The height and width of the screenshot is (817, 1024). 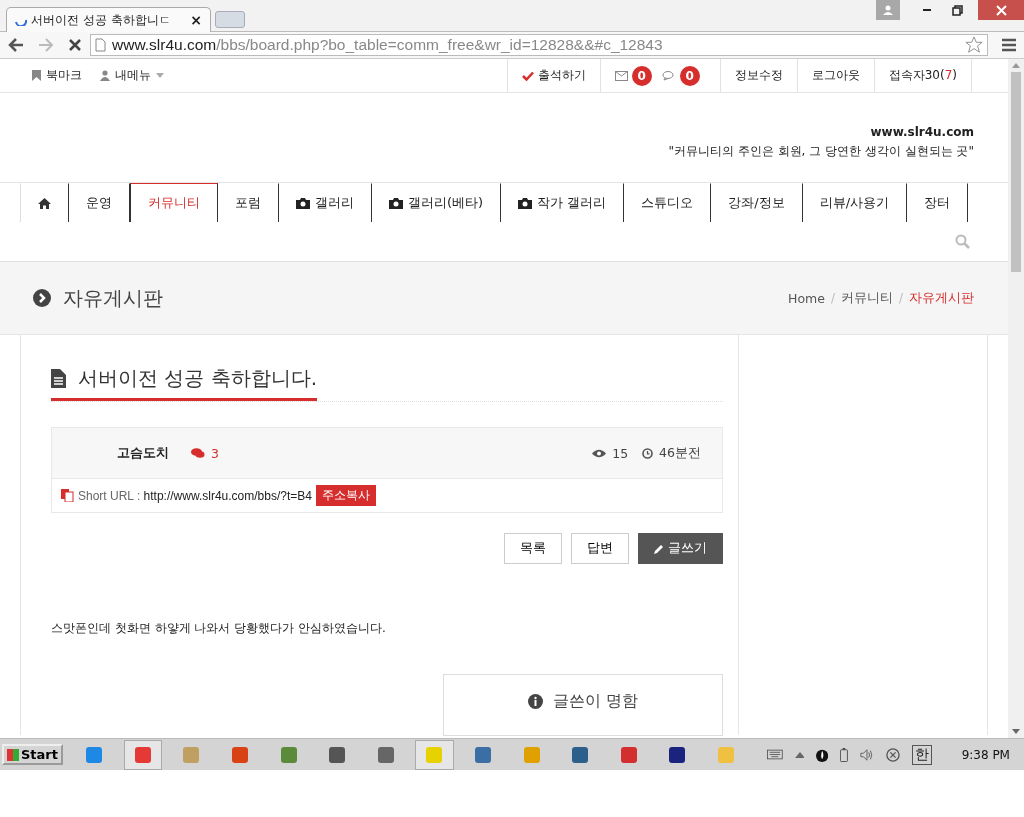 I want to click on eye-icon, so click(x=599, y=453).